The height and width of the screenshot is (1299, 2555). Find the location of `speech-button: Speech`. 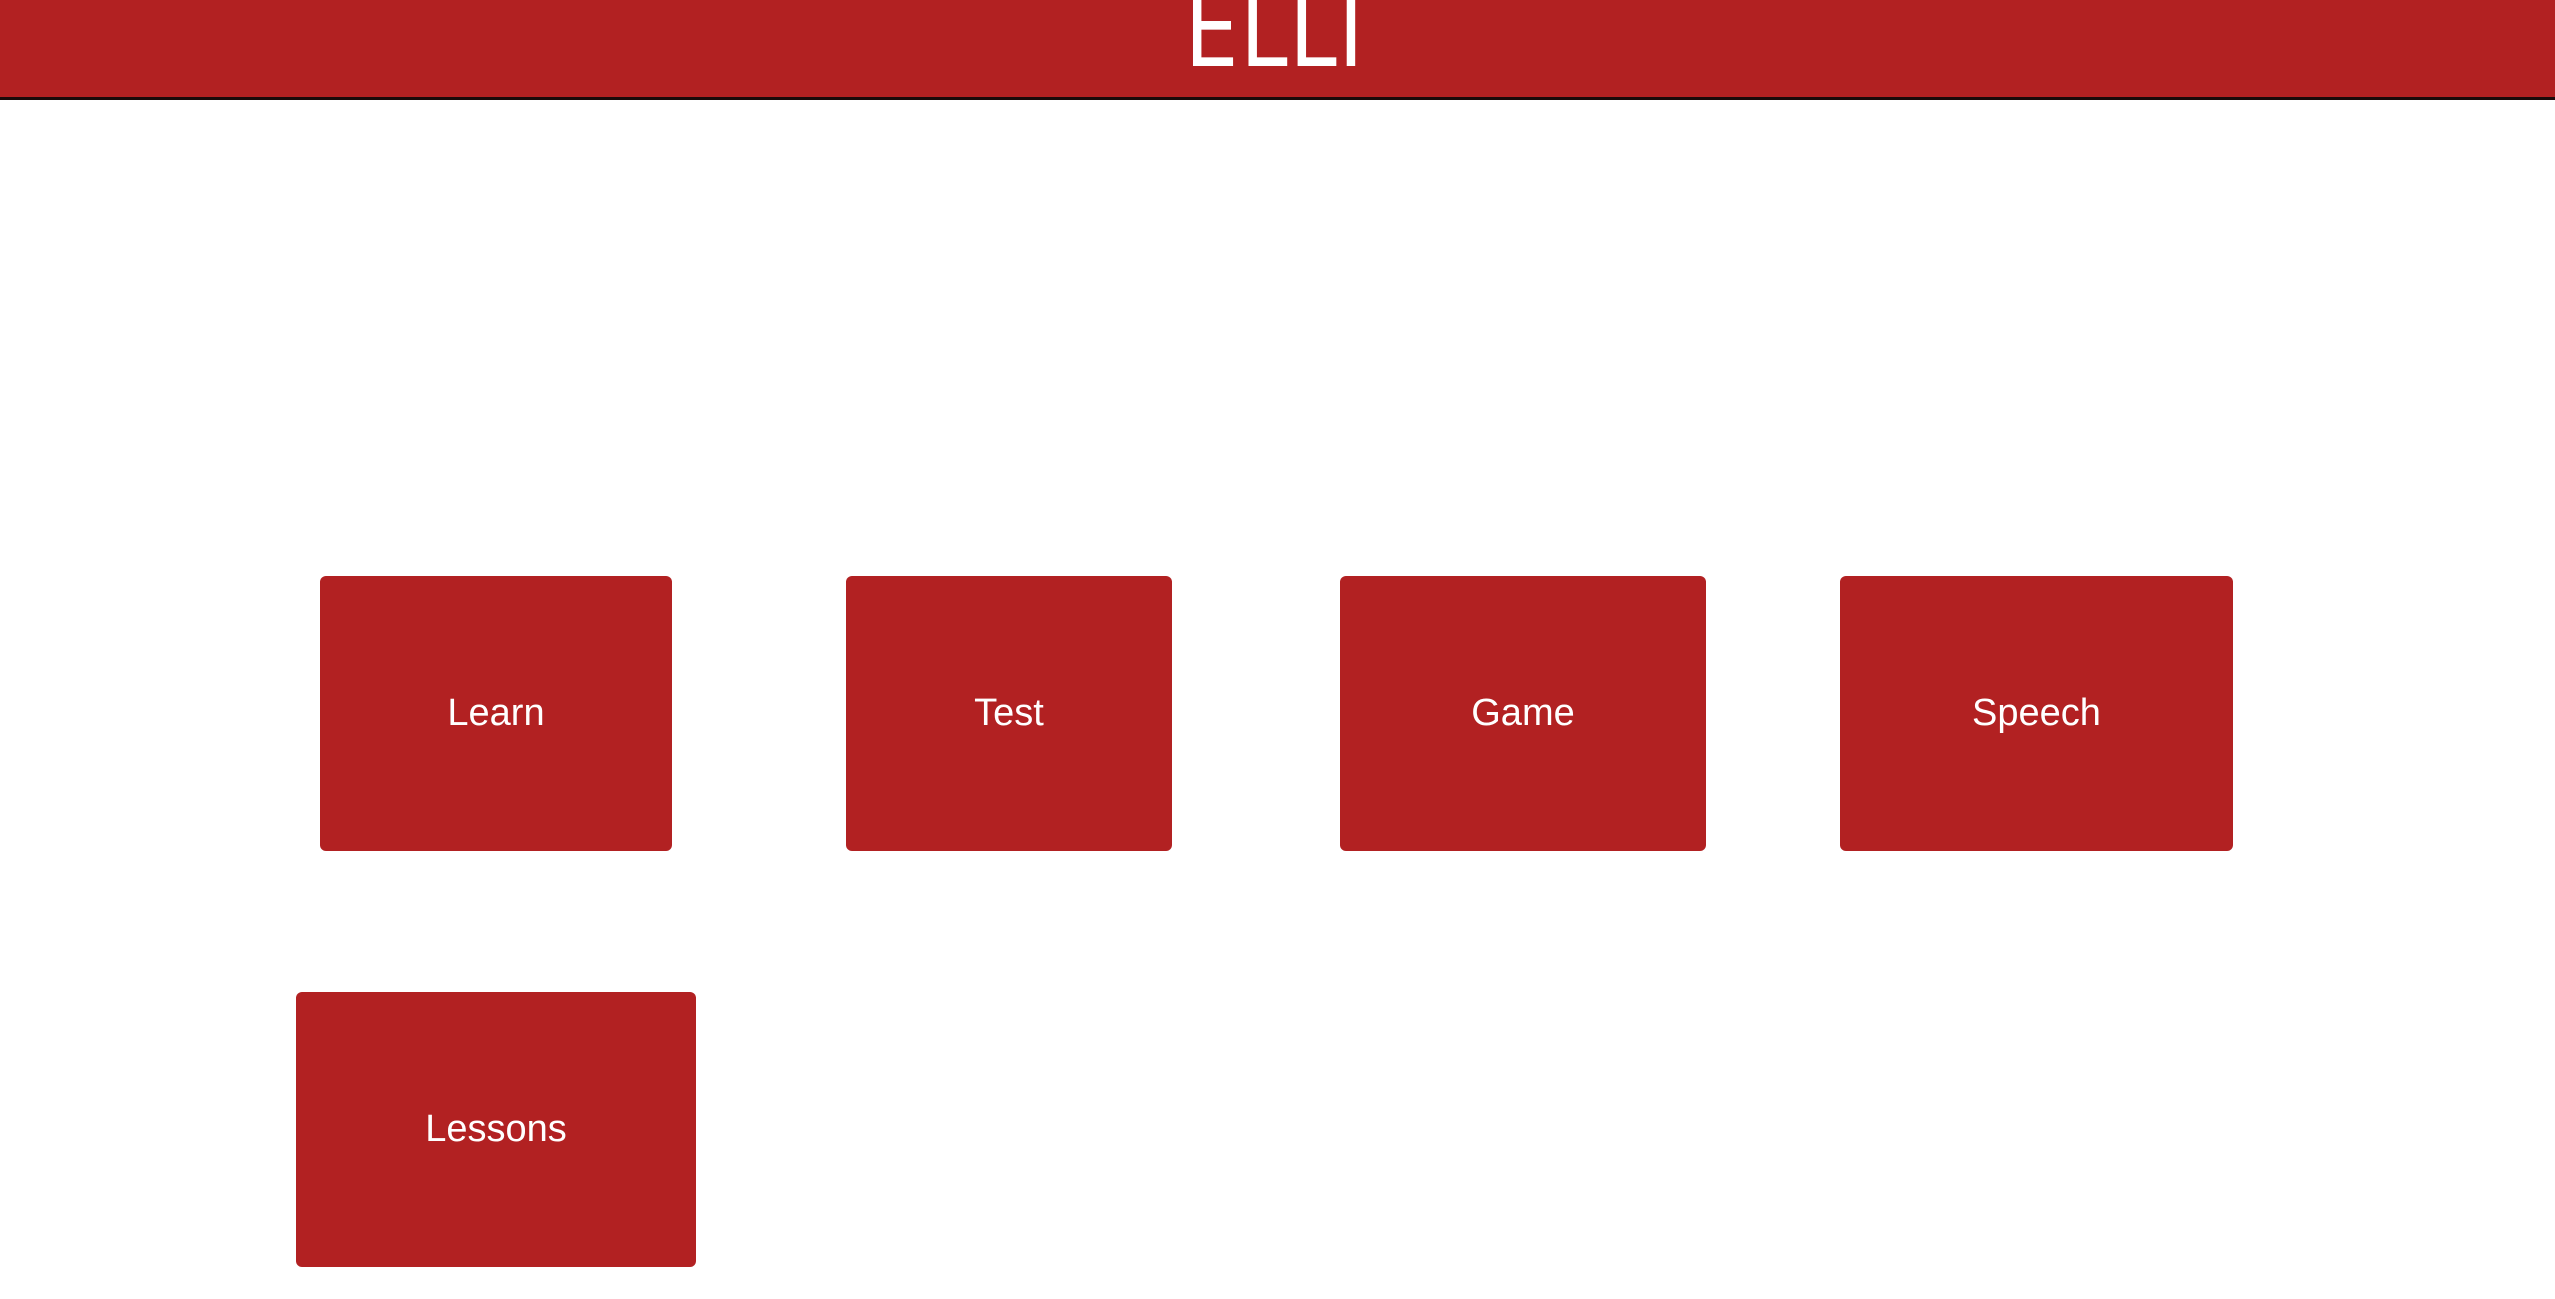

speech-button: Speech is located at coordinates (2036, 713).